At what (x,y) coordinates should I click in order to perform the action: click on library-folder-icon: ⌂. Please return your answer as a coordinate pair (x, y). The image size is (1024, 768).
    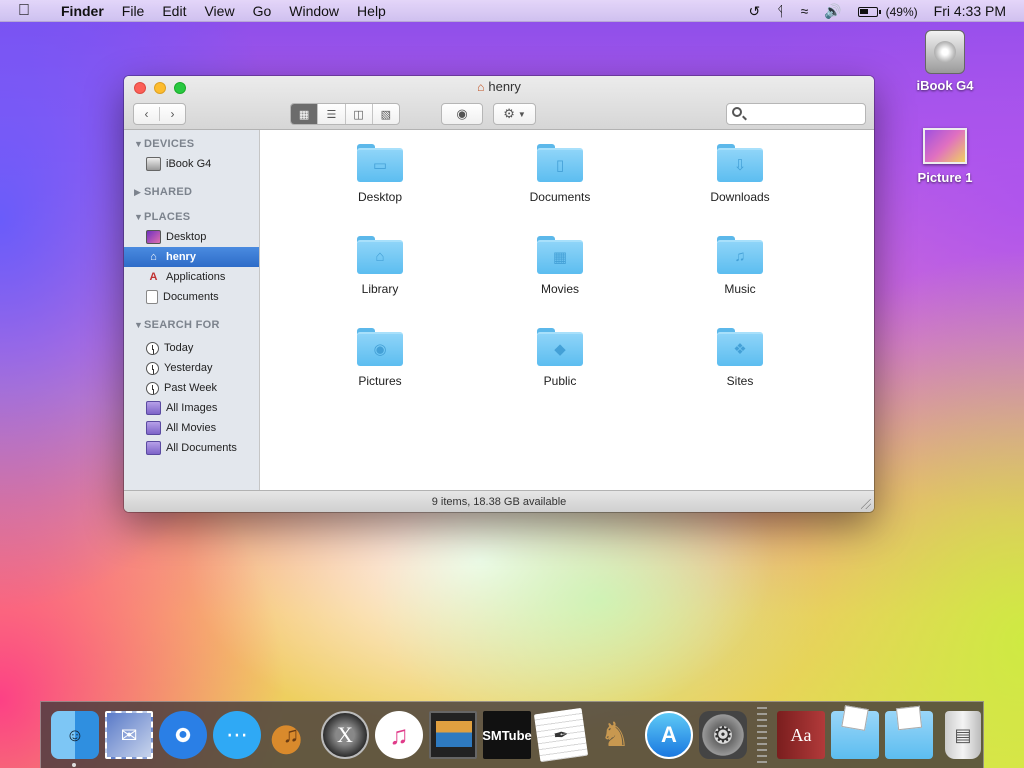
    Looking at the image, I should click on (380, 255).